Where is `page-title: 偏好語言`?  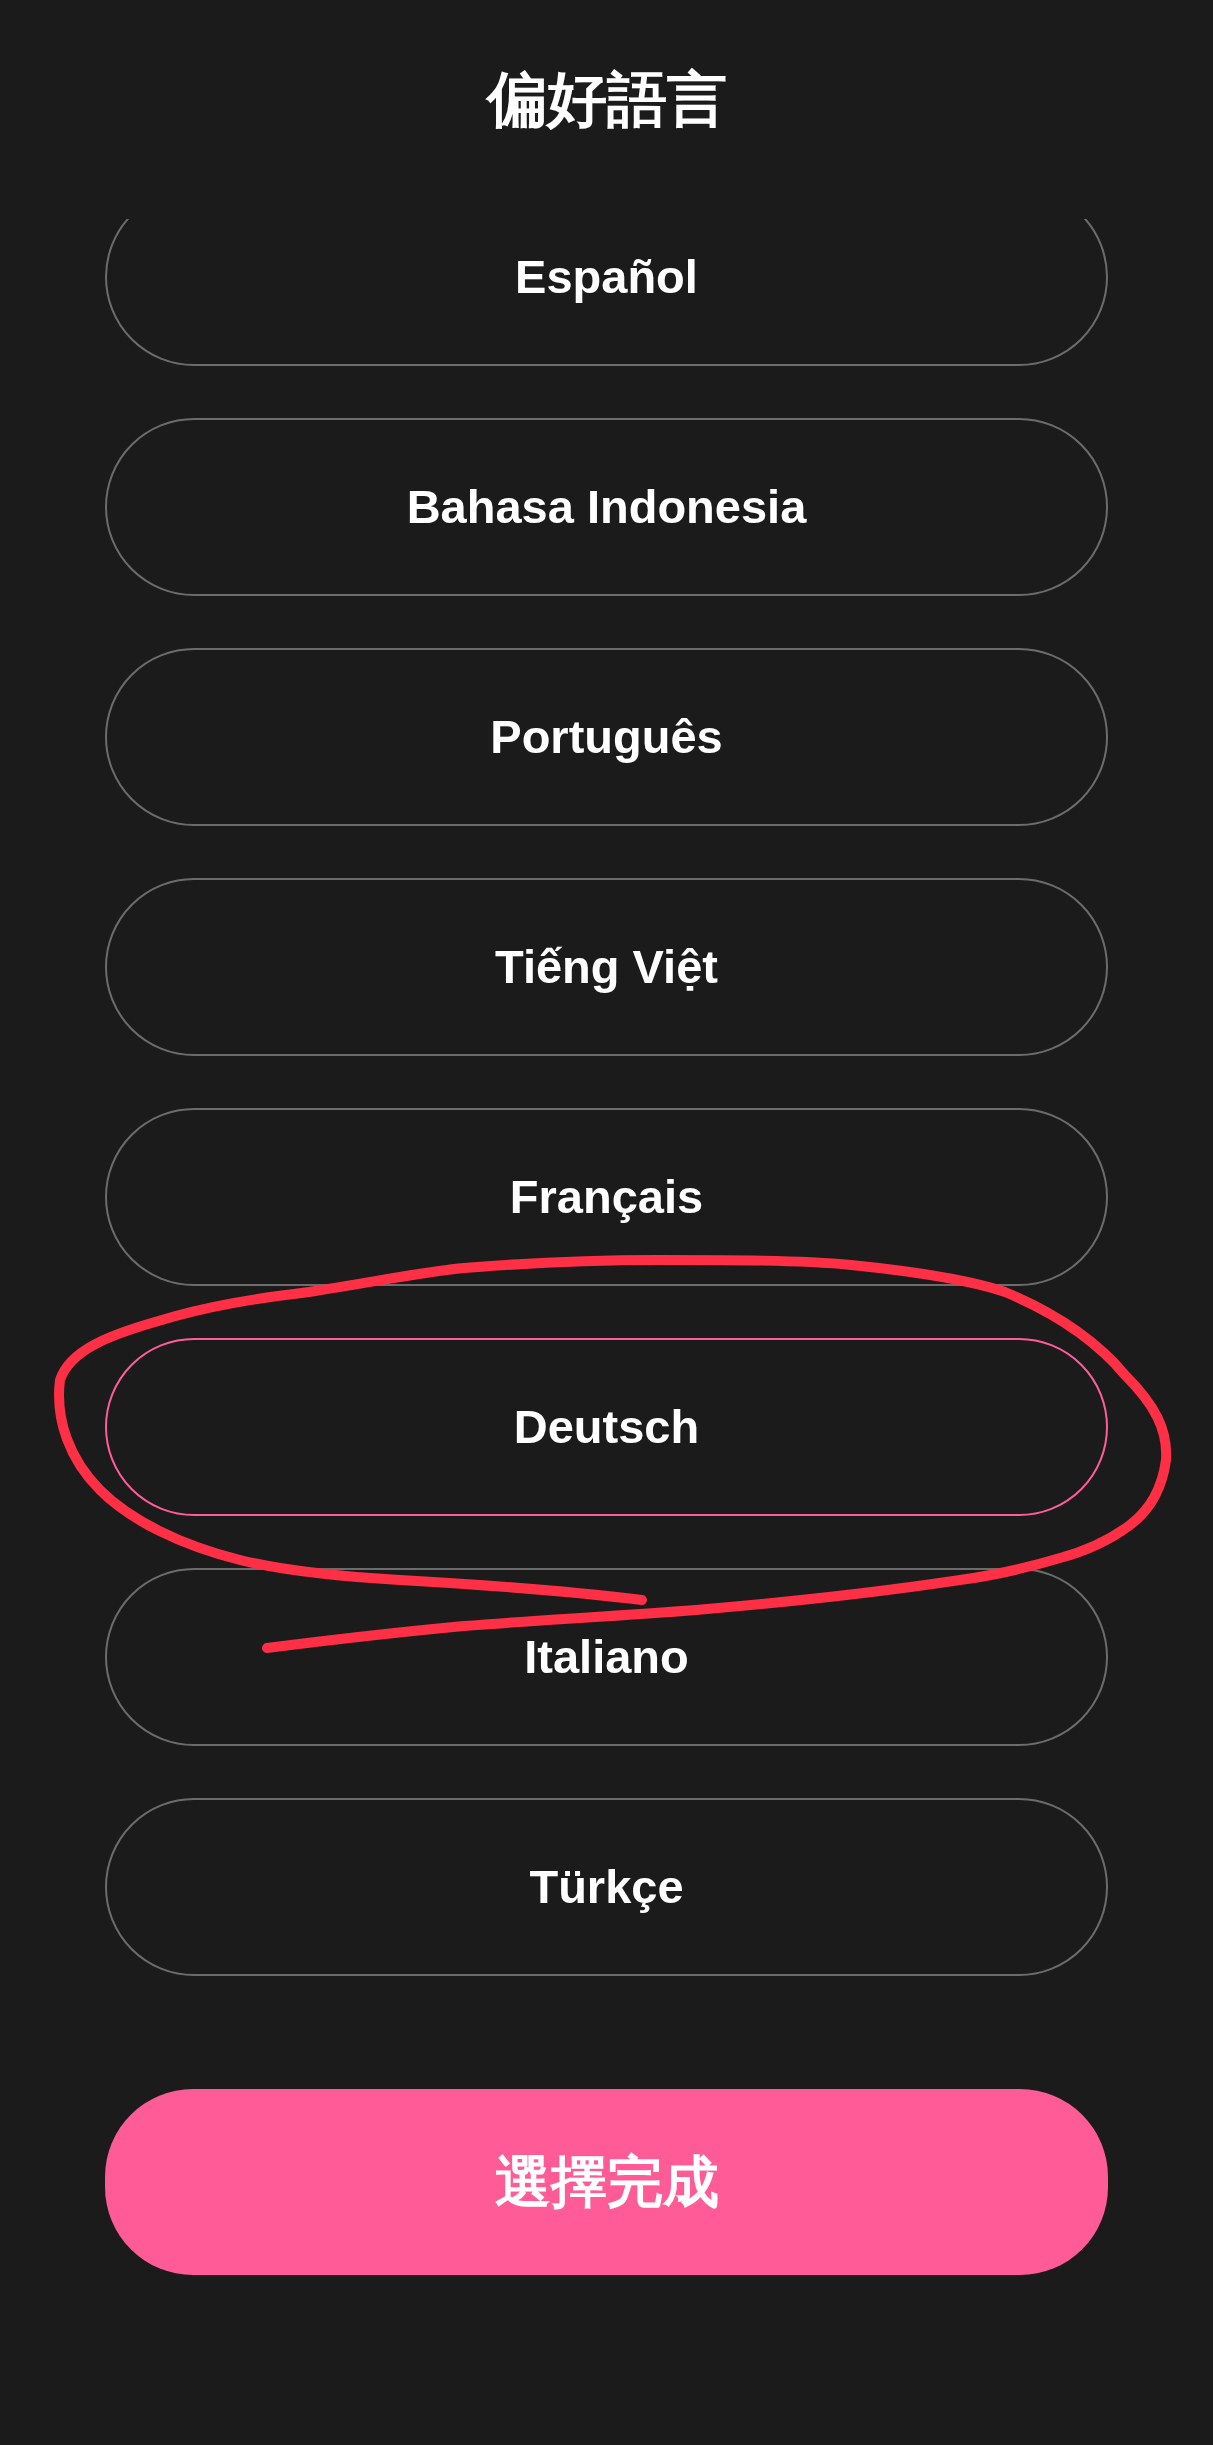 page-title: 偏好語言 is located at coordinates (606, 100).